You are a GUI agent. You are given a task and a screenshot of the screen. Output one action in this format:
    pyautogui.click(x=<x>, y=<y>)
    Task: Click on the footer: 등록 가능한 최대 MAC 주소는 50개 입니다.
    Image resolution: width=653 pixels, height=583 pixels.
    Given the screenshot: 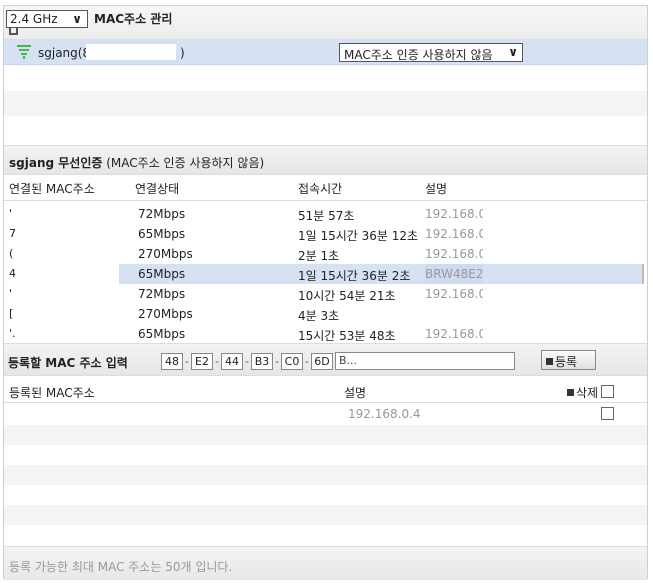 What is the action you would take?
    pyautogui.click(x=325, y=563)
    